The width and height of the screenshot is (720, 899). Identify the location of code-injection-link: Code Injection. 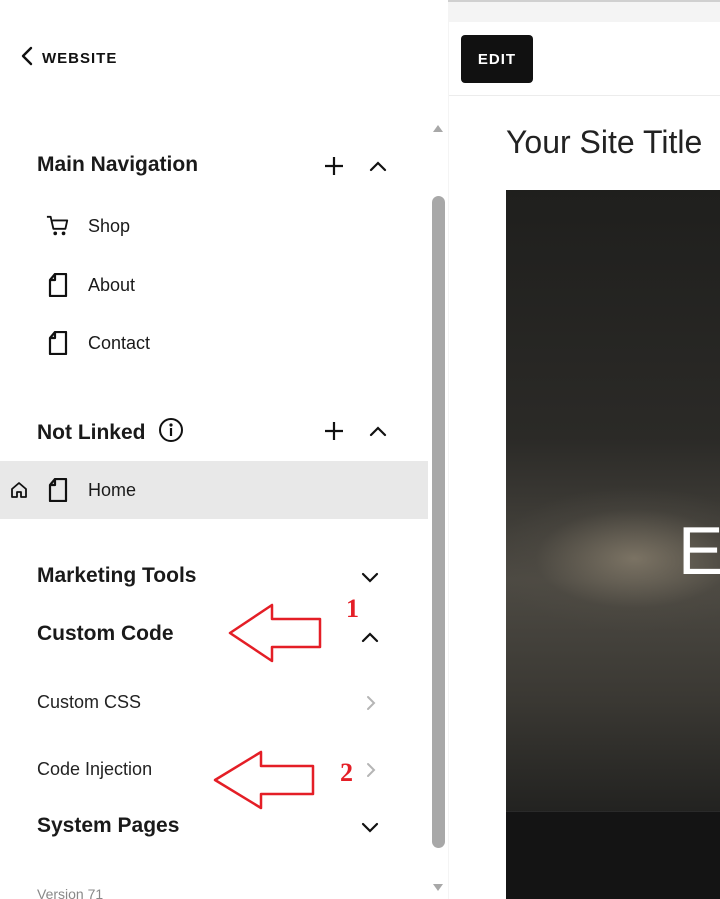
(94, 769).